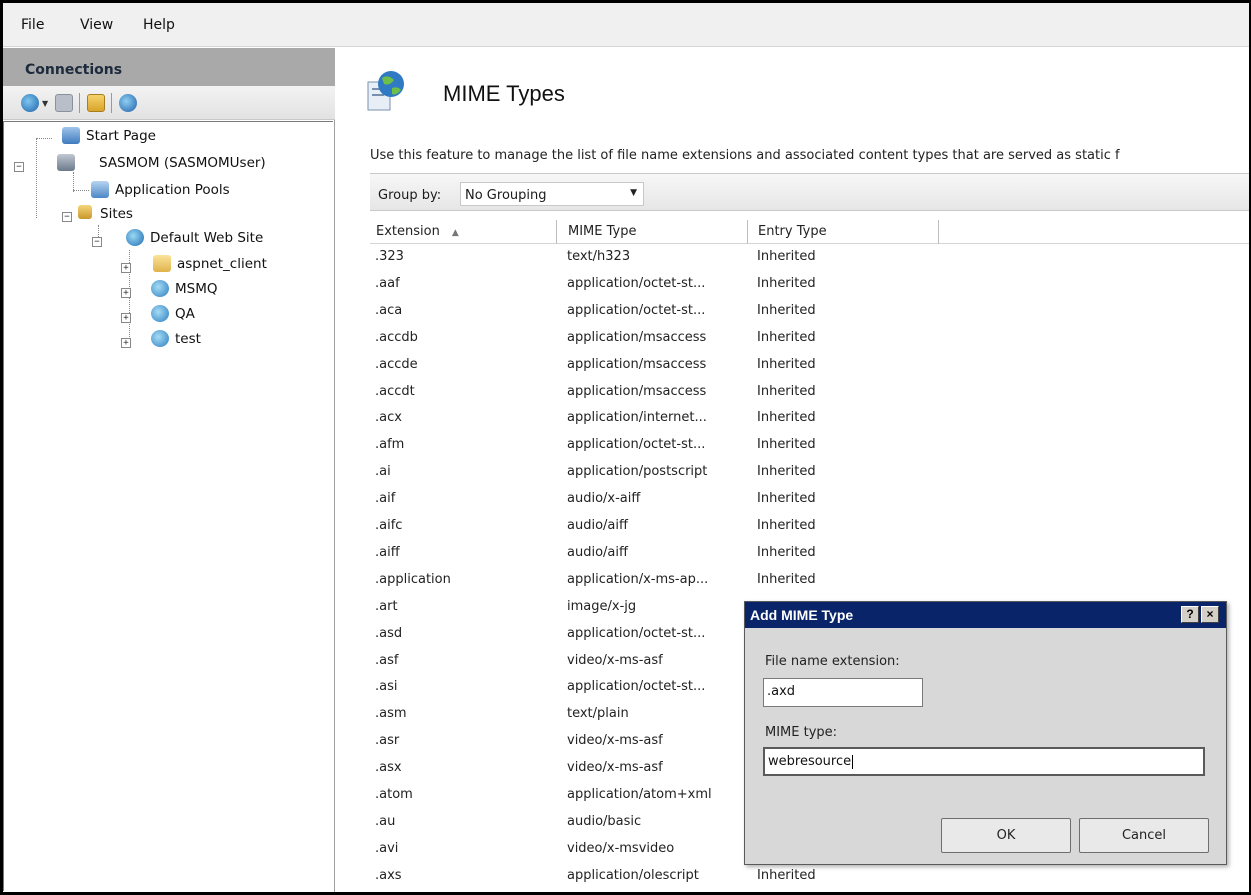  Describe the element at coordinates (410, 195) in the screenshot. I see `group-by-label: Group by:` at that location.